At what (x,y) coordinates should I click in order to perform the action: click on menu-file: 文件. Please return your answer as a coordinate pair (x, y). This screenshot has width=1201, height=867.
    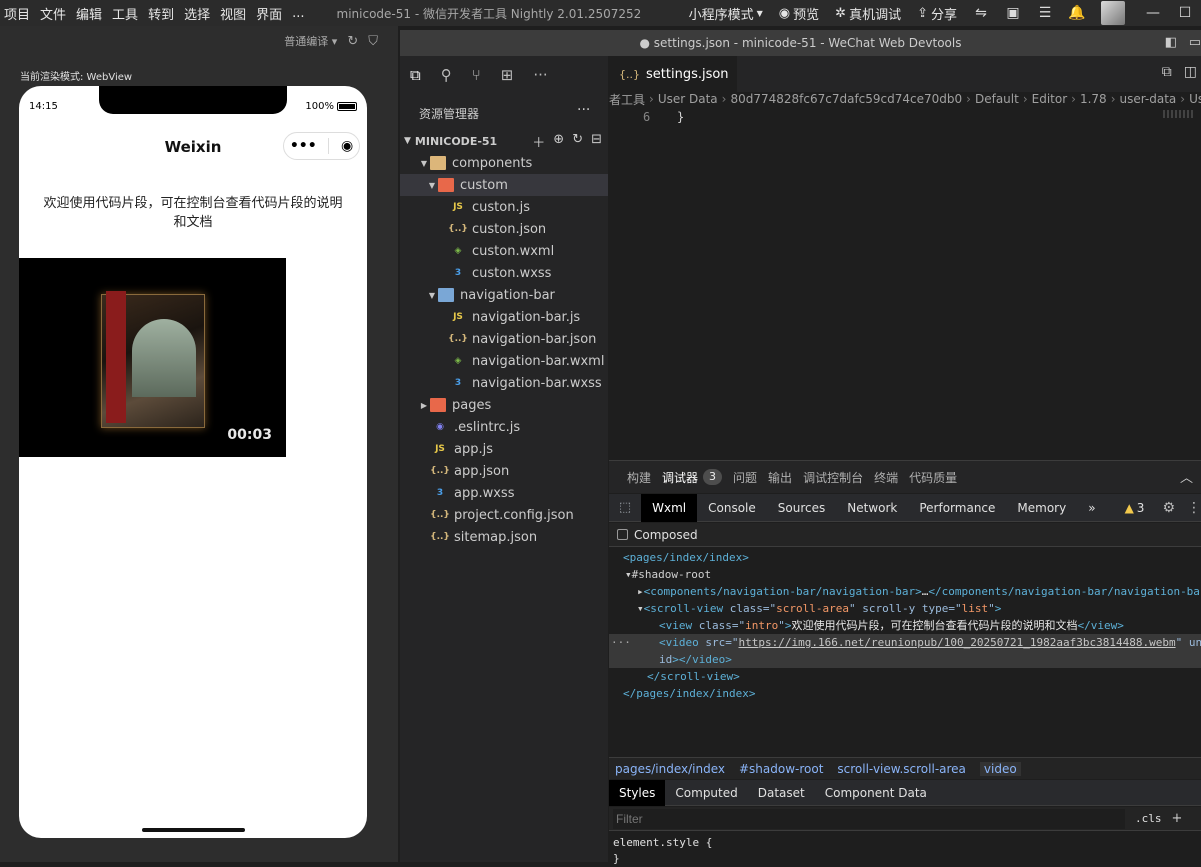
    Looking at the image, I should click on (54, 13).